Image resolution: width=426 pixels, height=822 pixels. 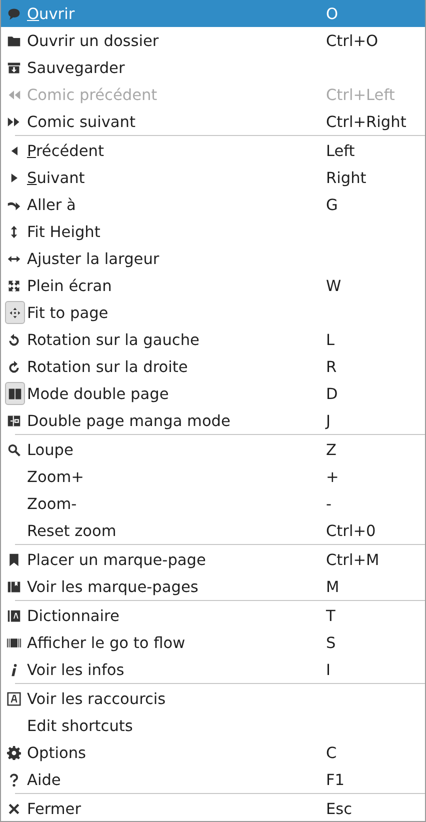 I want to click on chat-bubble-icon, so click(x=14, y=13).